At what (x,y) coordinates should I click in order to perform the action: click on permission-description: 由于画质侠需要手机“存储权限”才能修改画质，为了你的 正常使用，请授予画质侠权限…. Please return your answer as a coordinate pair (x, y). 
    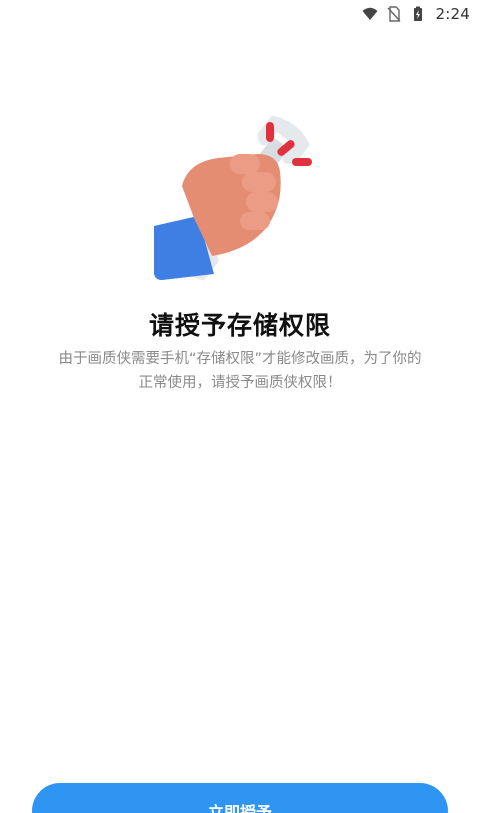
    Looking at the image, I should click on (240, 371).